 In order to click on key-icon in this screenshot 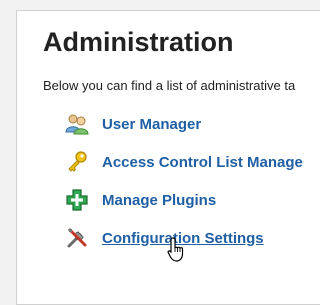, I will do `click(77, 162)`.